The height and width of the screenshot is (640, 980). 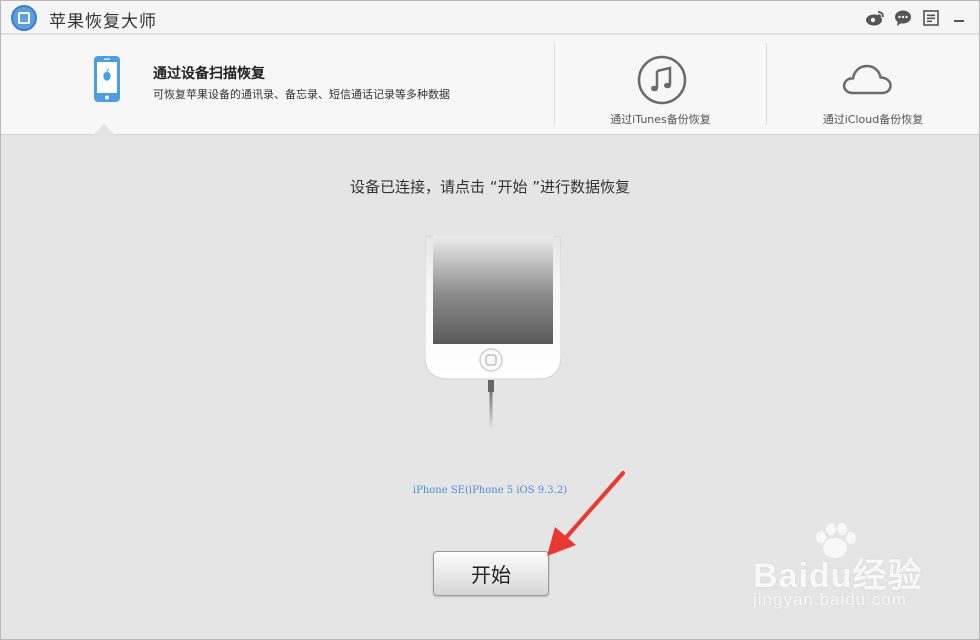 I want to click on iphone-illustration, so click(x=493, y=332).